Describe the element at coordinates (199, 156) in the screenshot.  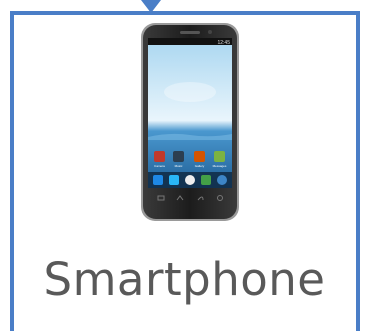
I see `gallery-app-icon` at that location.